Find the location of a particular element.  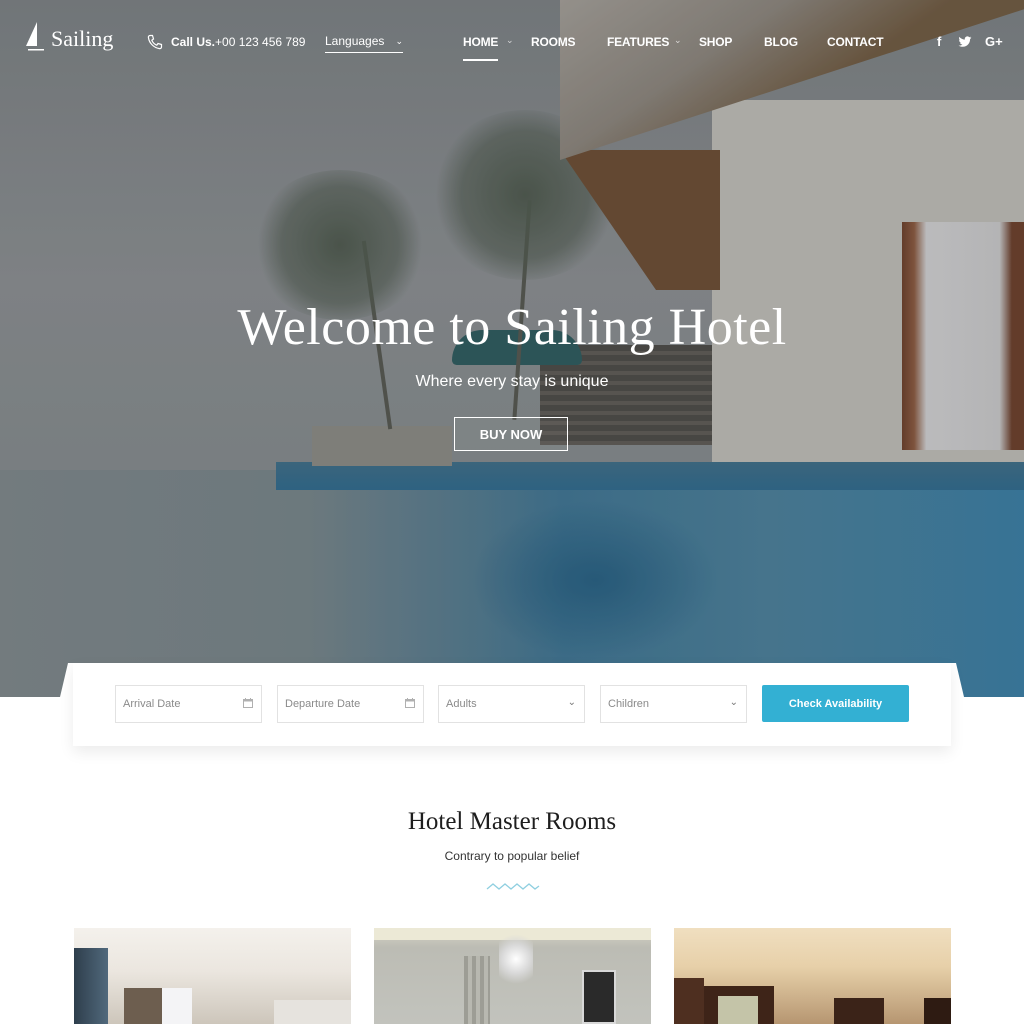

section-title: Hotel Master Rooms is located at coordinates (512, 821).